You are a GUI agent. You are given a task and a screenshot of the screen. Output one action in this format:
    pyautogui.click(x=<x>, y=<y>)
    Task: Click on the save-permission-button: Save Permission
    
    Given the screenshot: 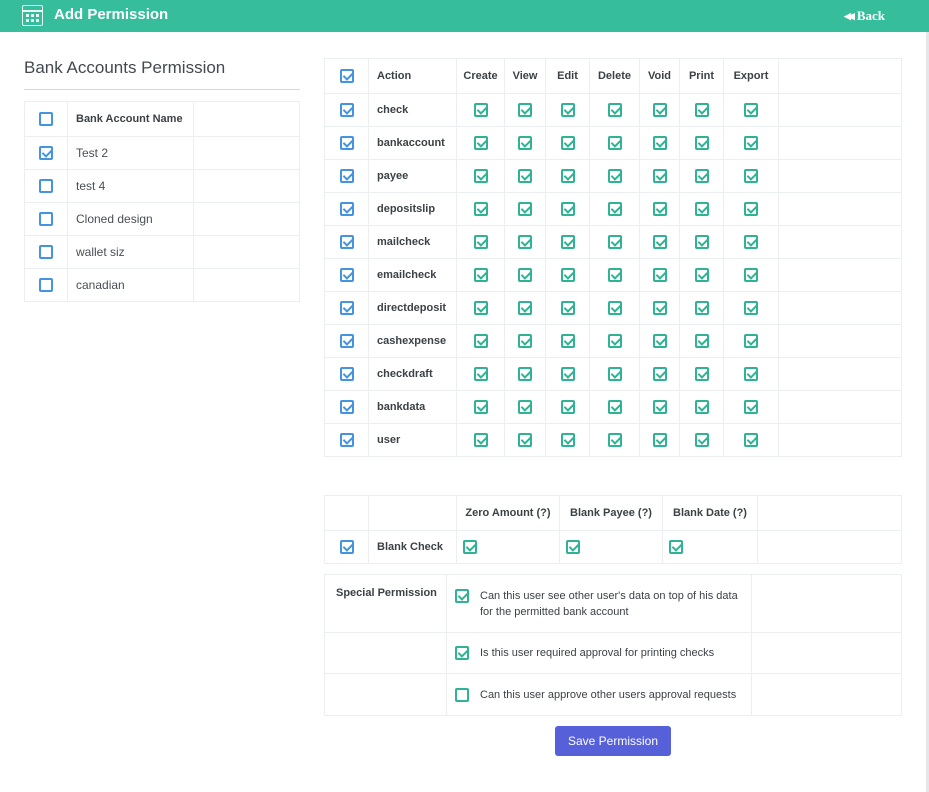 What is the action you would take?
    pyautogui.click(x=613, y=741)
    